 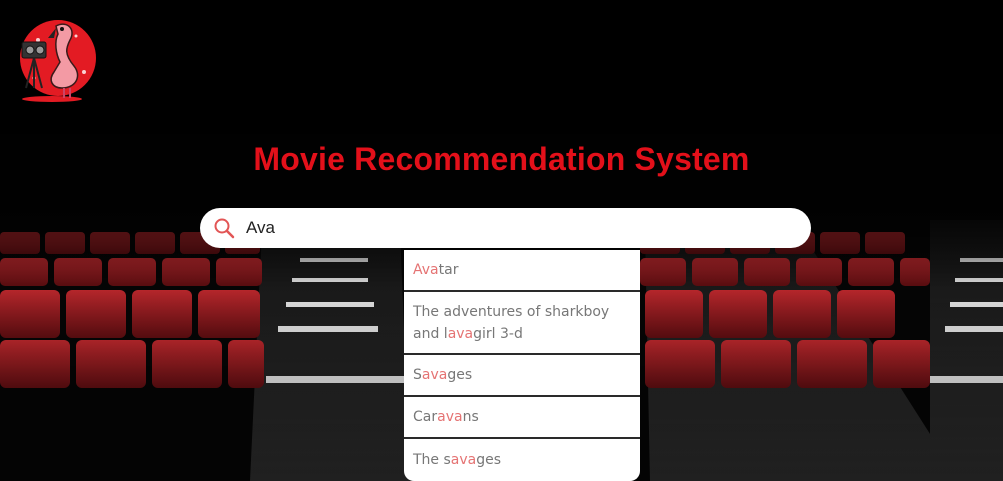 What do you see at coordinates (426, 270) in the screenshot?
I see `match-highlight: Ava` at bounding box center [426, 270].